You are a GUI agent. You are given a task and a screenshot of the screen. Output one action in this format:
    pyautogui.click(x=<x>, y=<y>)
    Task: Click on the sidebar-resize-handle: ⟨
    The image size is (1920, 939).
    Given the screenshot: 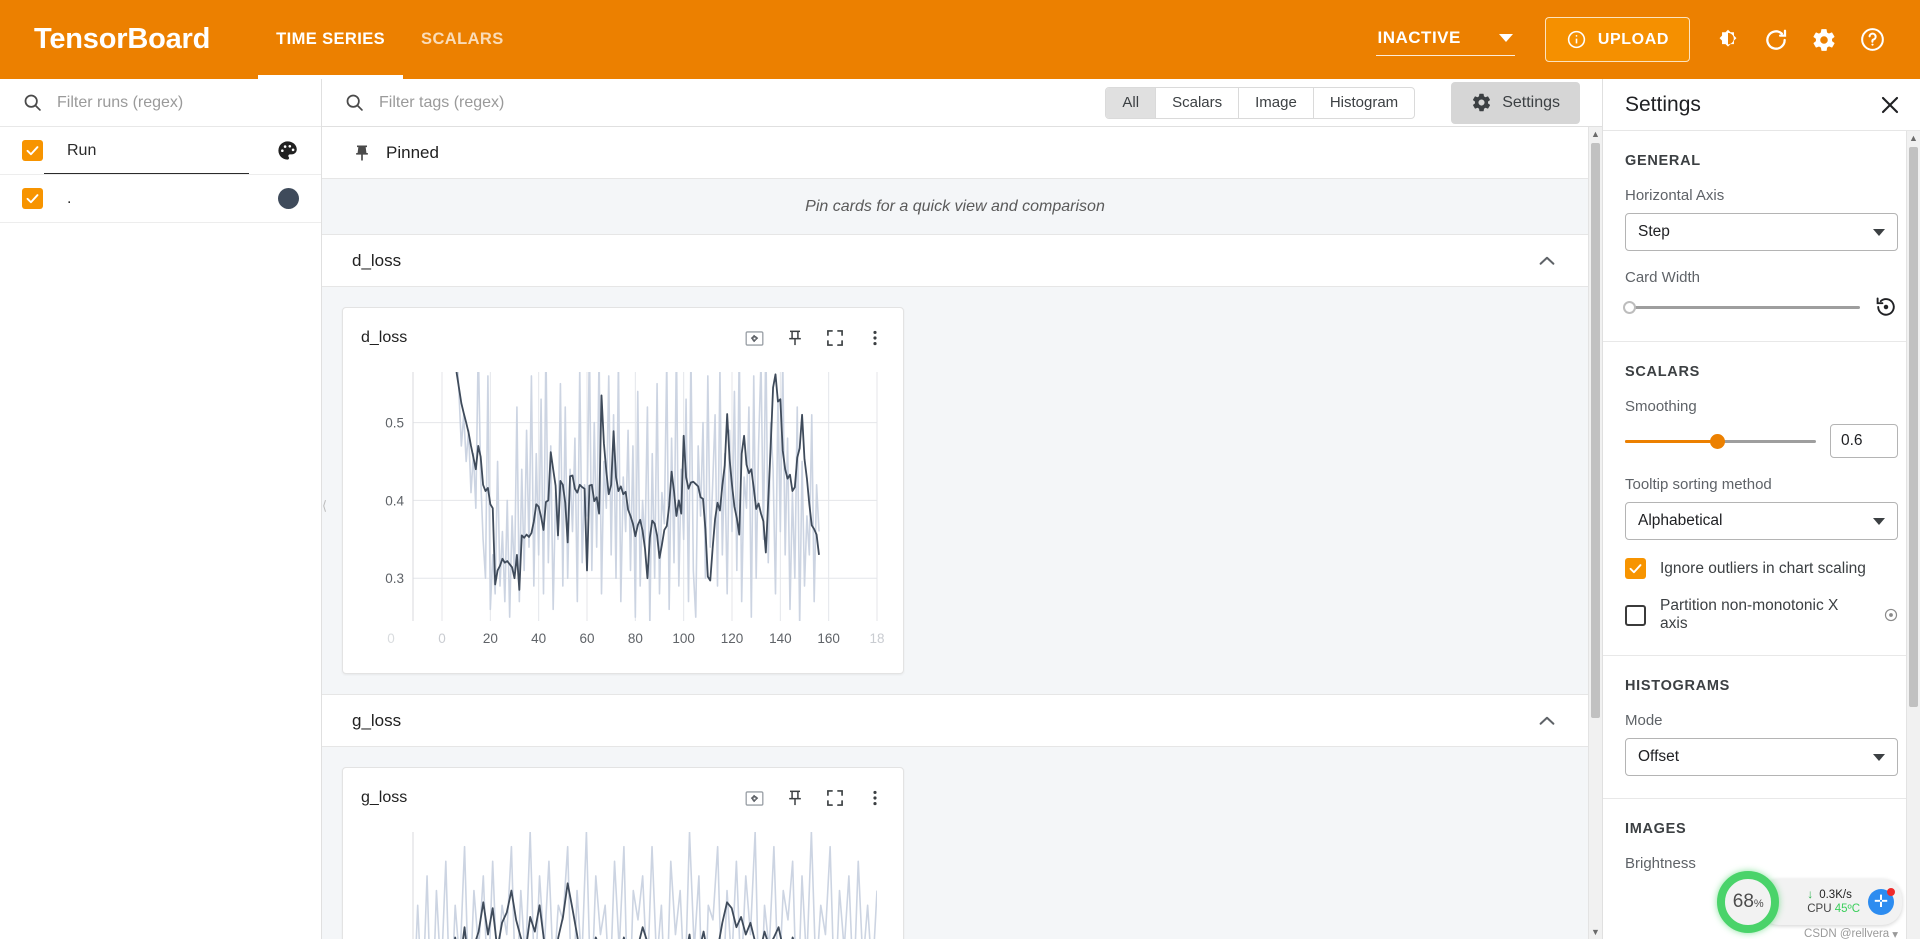 What is the action you would take?
    pyautogui.click(x=324, y=509)
    